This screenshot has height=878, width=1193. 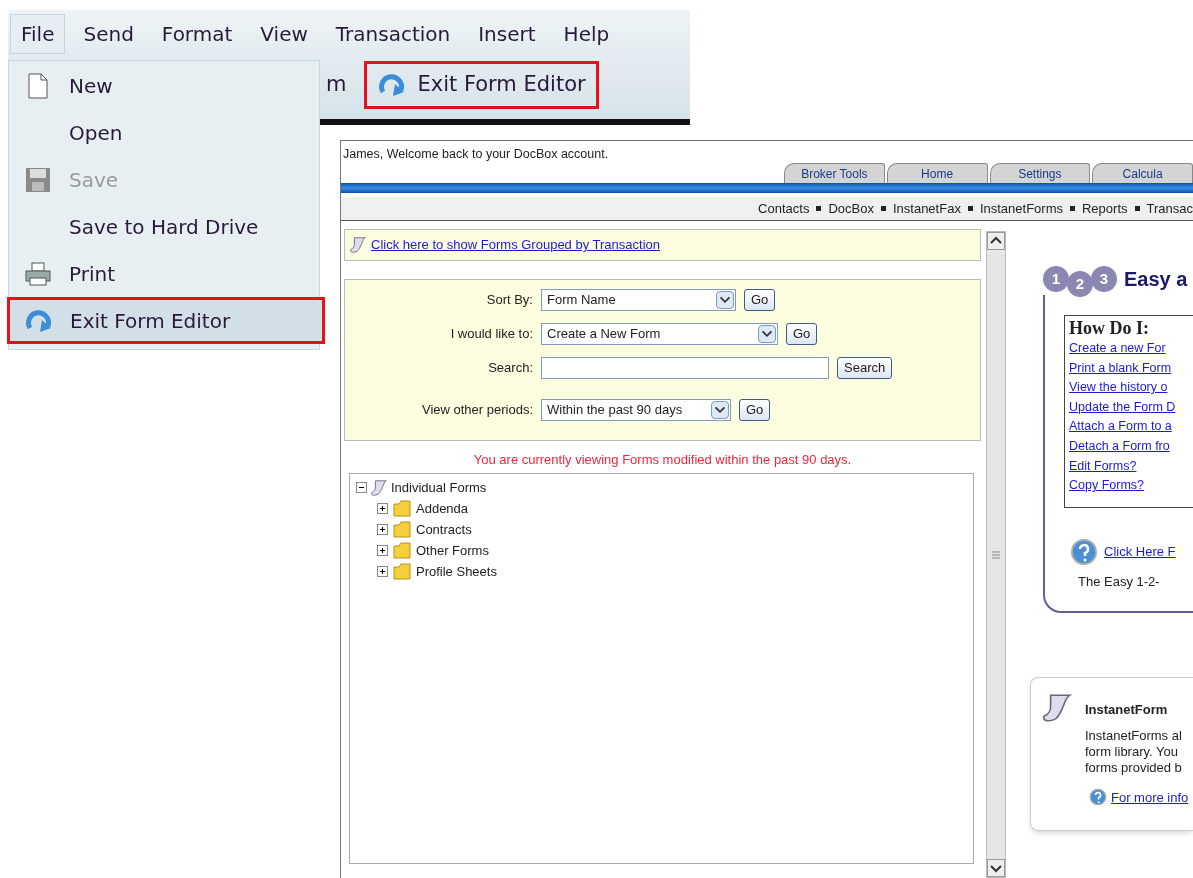 What do you see at coordinates (1056, 279) in the screenshot?
I see `step-number: 1` at bounding box center [1056, 279].